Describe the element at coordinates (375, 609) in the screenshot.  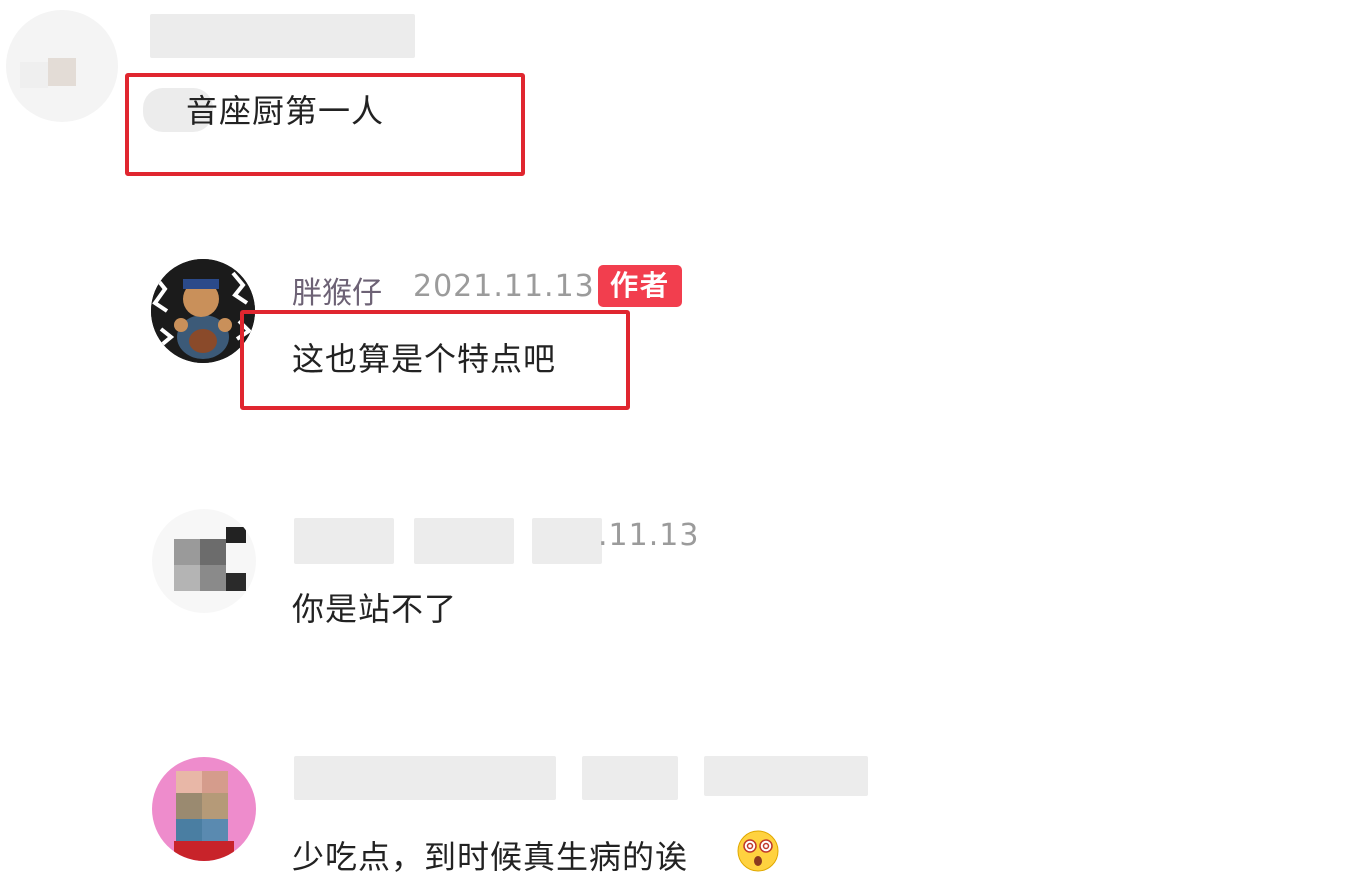
I see `comment-text: 你是站不了` at that location.